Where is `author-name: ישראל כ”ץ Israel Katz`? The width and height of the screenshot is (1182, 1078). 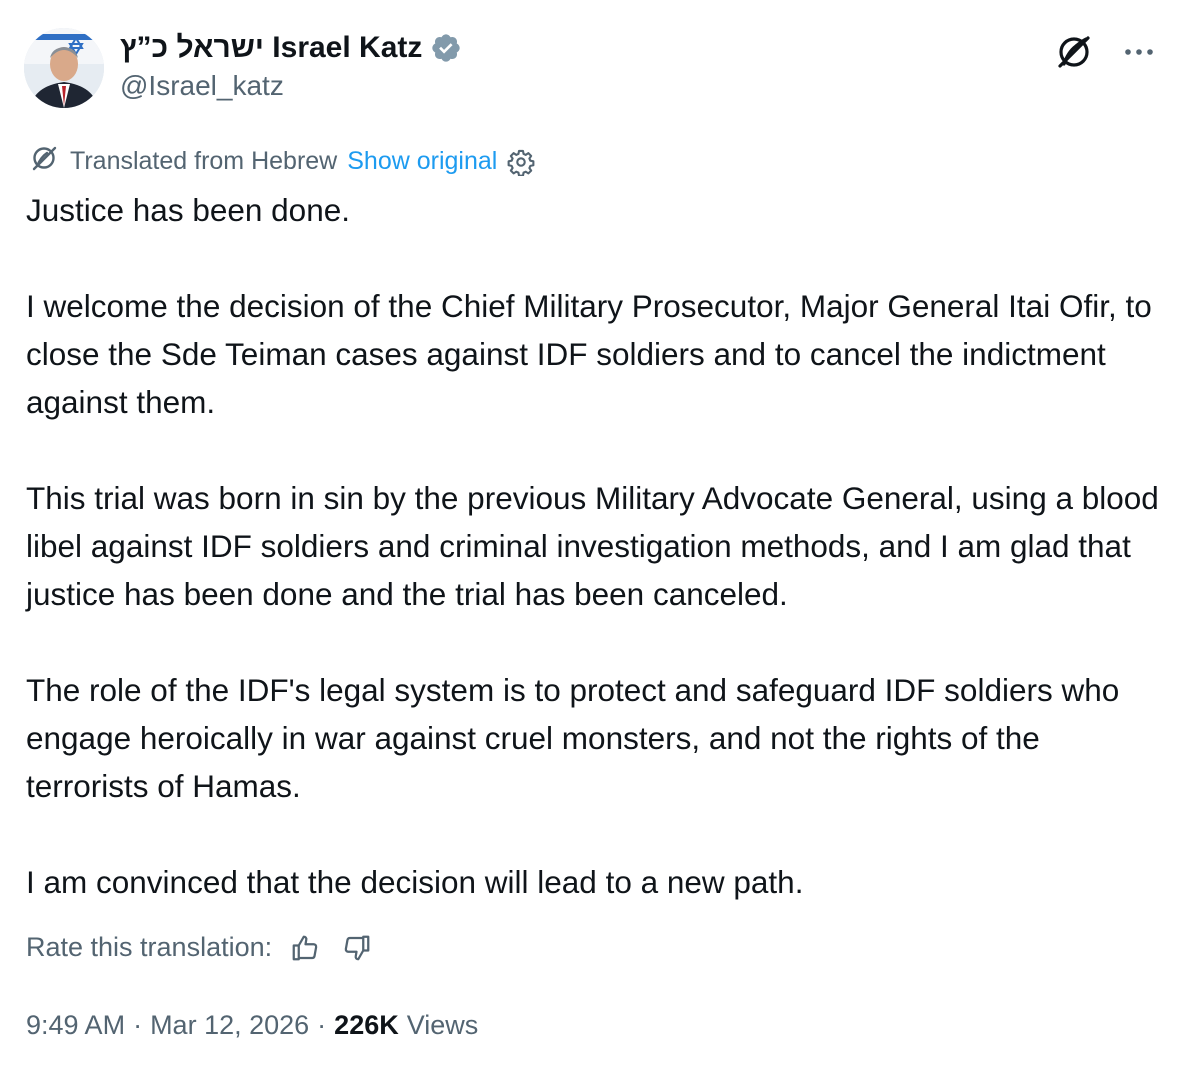 author-name: ישראל כ”ץ Israel Katz is located at coordinates (271, 48).